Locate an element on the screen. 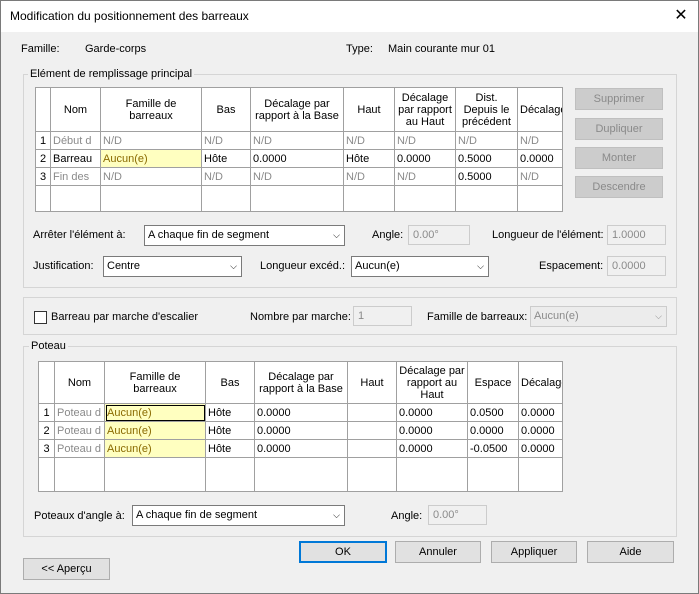 The height and width of the screenshot is (594, 699). apply-button: Appliquer is located at coordinates (534, 552).